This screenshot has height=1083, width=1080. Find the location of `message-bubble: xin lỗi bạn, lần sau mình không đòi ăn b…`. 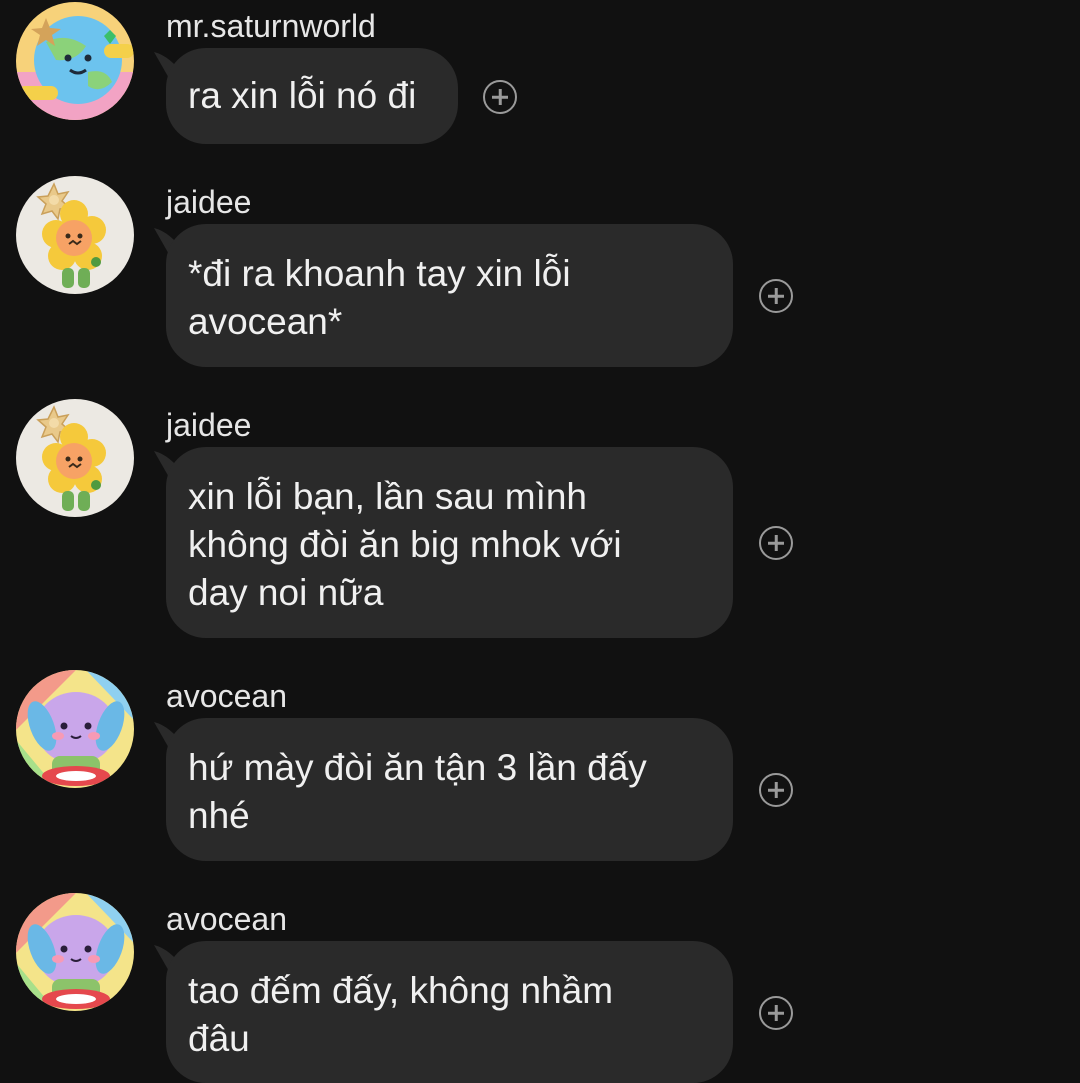

message-bubble: xin lỗi bạn, lần sau mình không đòi ăn b… is located at coordinates (449, 542).